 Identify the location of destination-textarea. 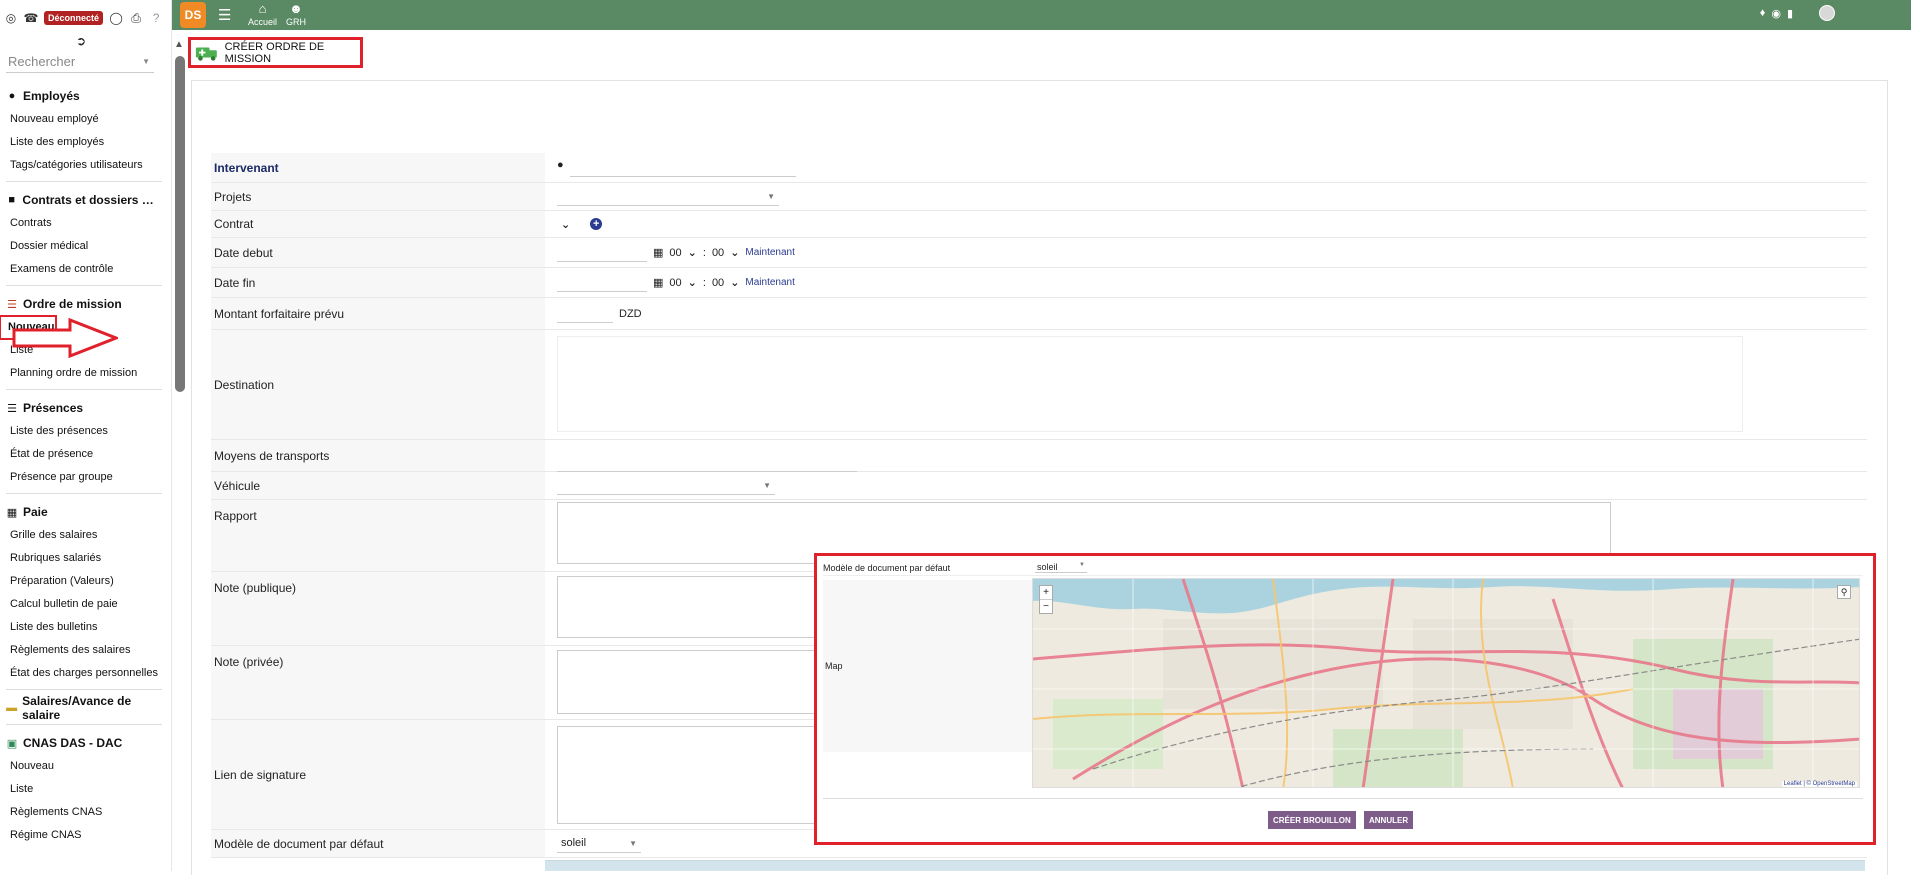
(1150, 384).